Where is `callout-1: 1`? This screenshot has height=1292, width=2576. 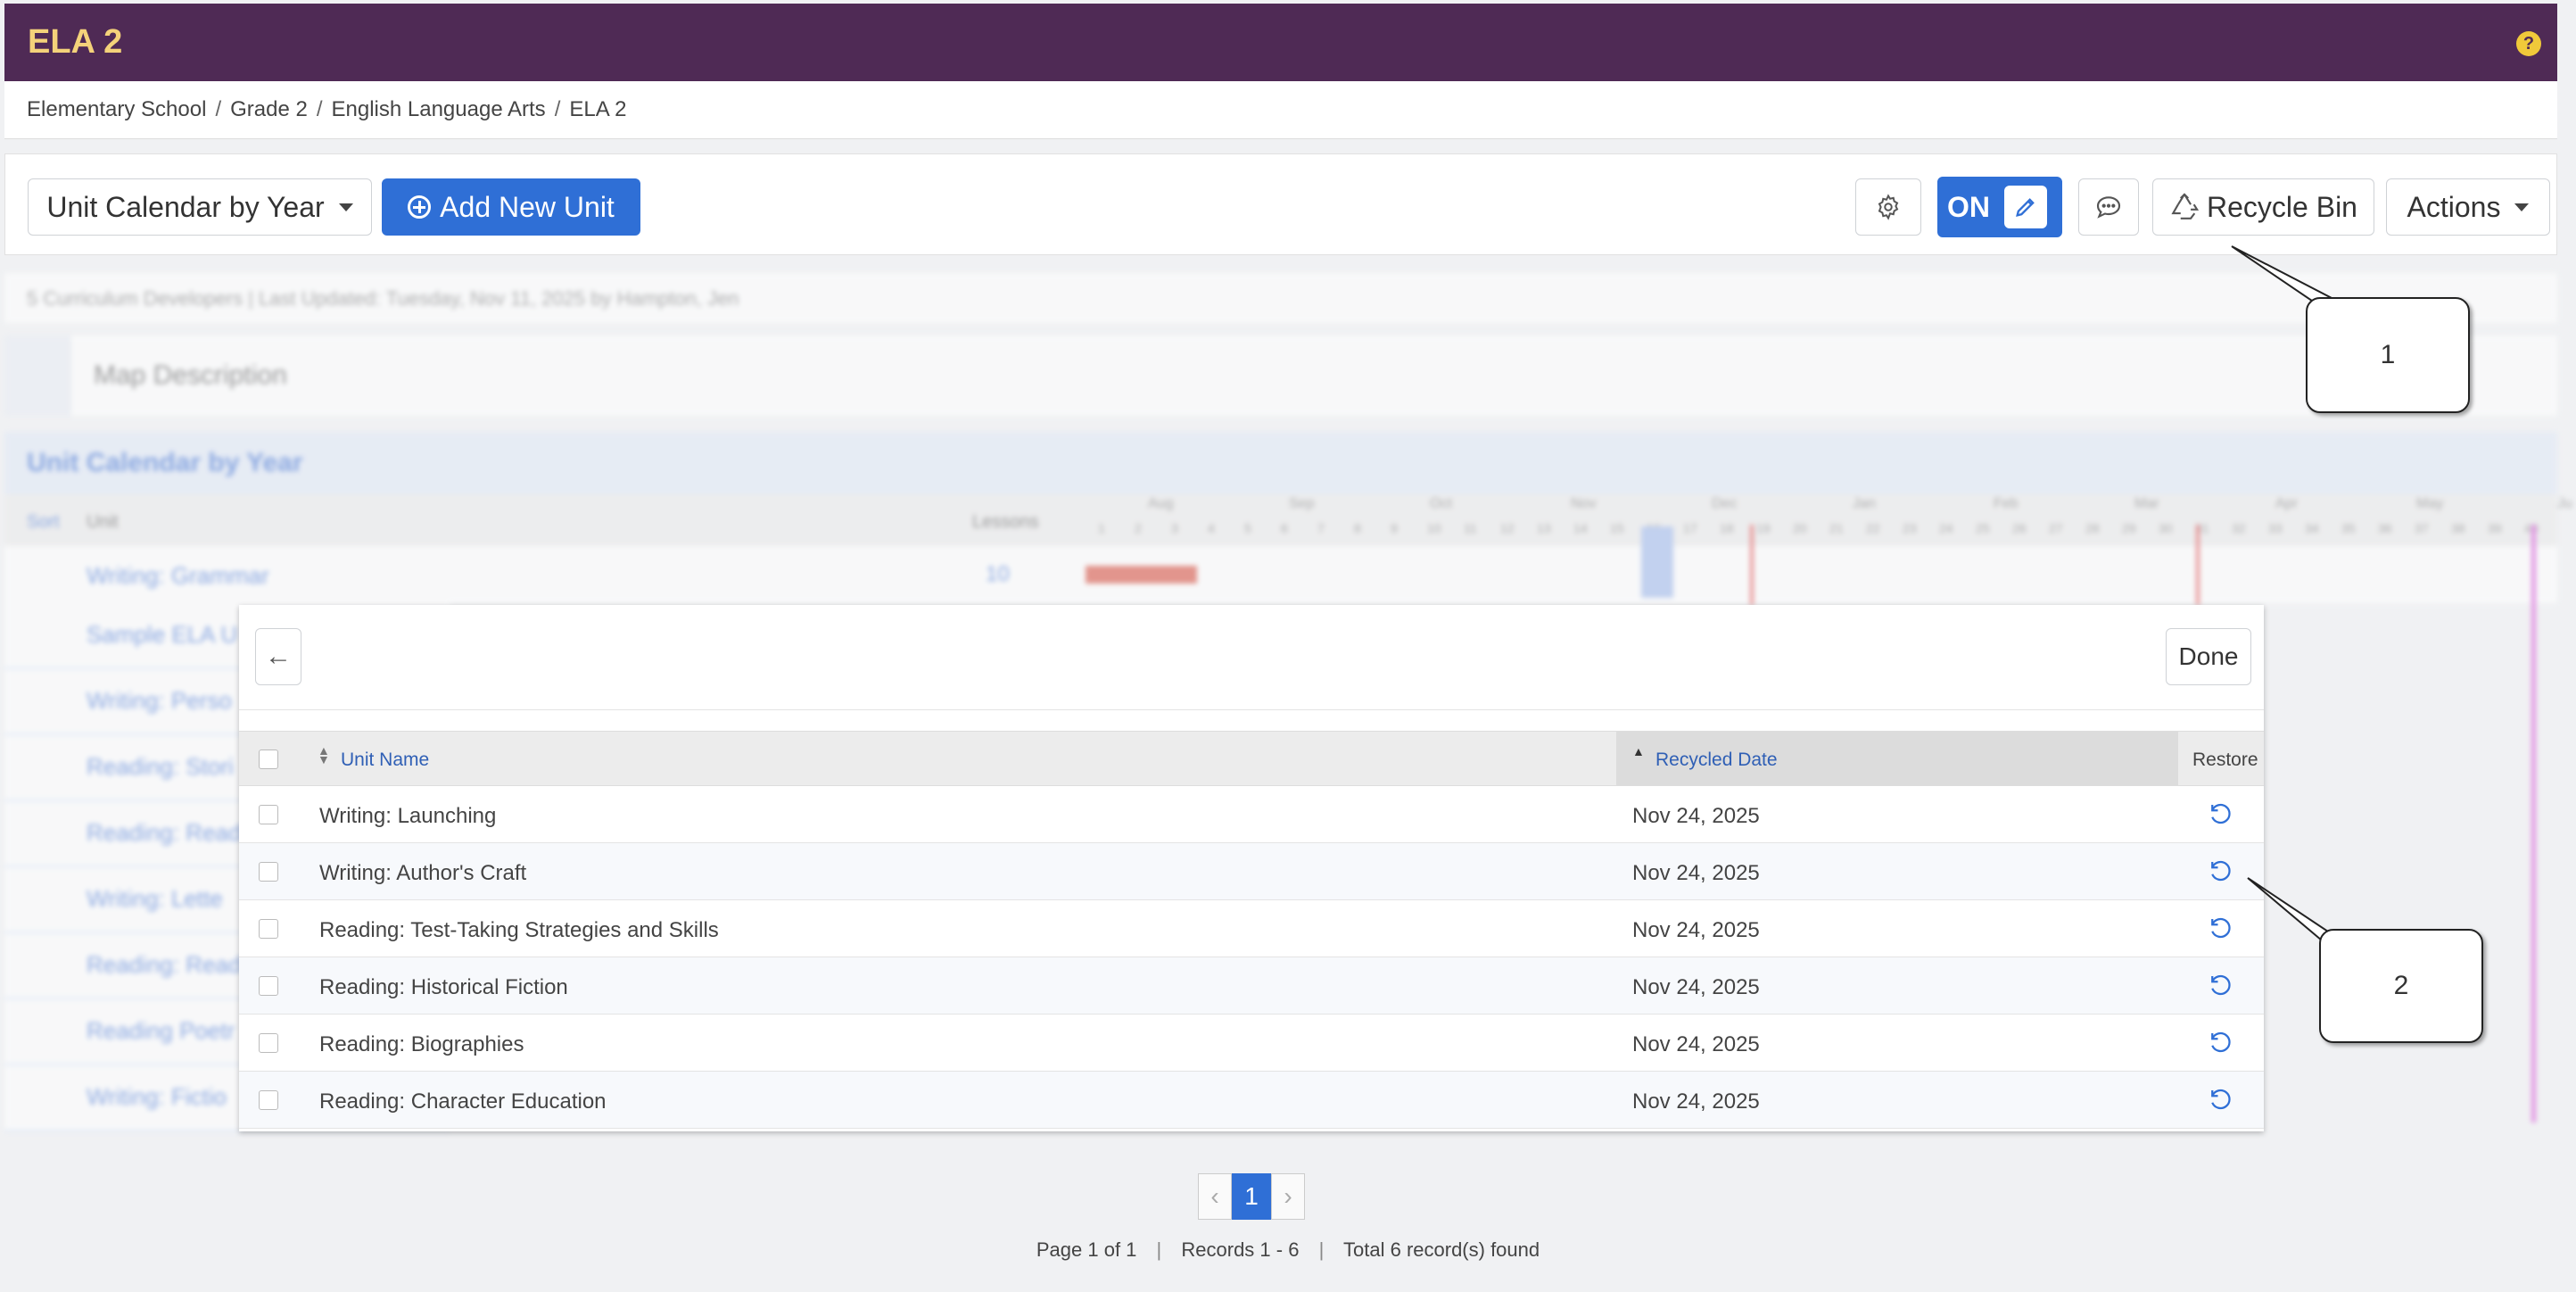 callout-1: 1 is located at coordinates (2388, 355).